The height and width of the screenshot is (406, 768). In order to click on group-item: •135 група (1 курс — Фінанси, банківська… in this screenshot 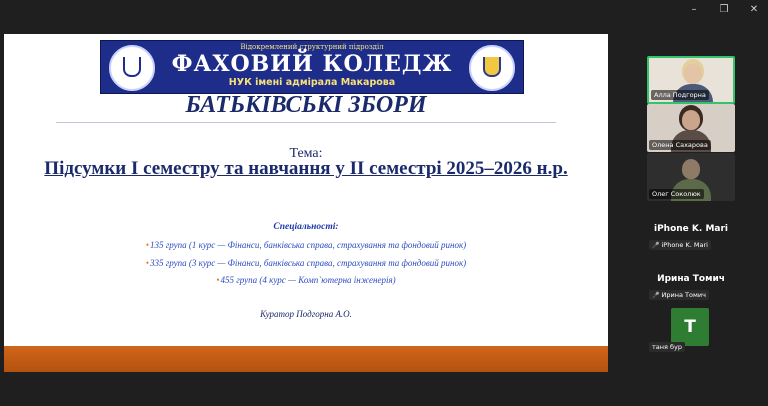, I will do `click(306, 245)`.